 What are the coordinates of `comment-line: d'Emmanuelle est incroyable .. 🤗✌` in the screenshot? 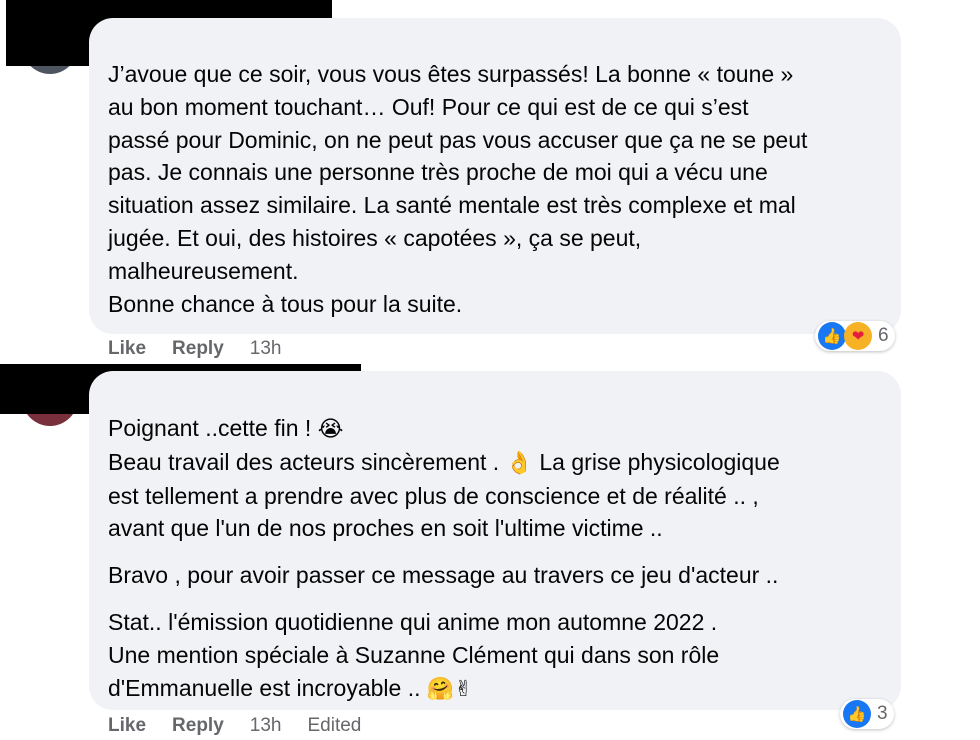 It's located at (503, 689).